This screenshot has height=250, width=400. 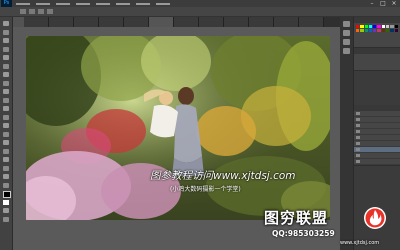 What do you see at coordinates (346, 24) in the screenshot?
I see `history-icon` at bounding box center [346, 24].